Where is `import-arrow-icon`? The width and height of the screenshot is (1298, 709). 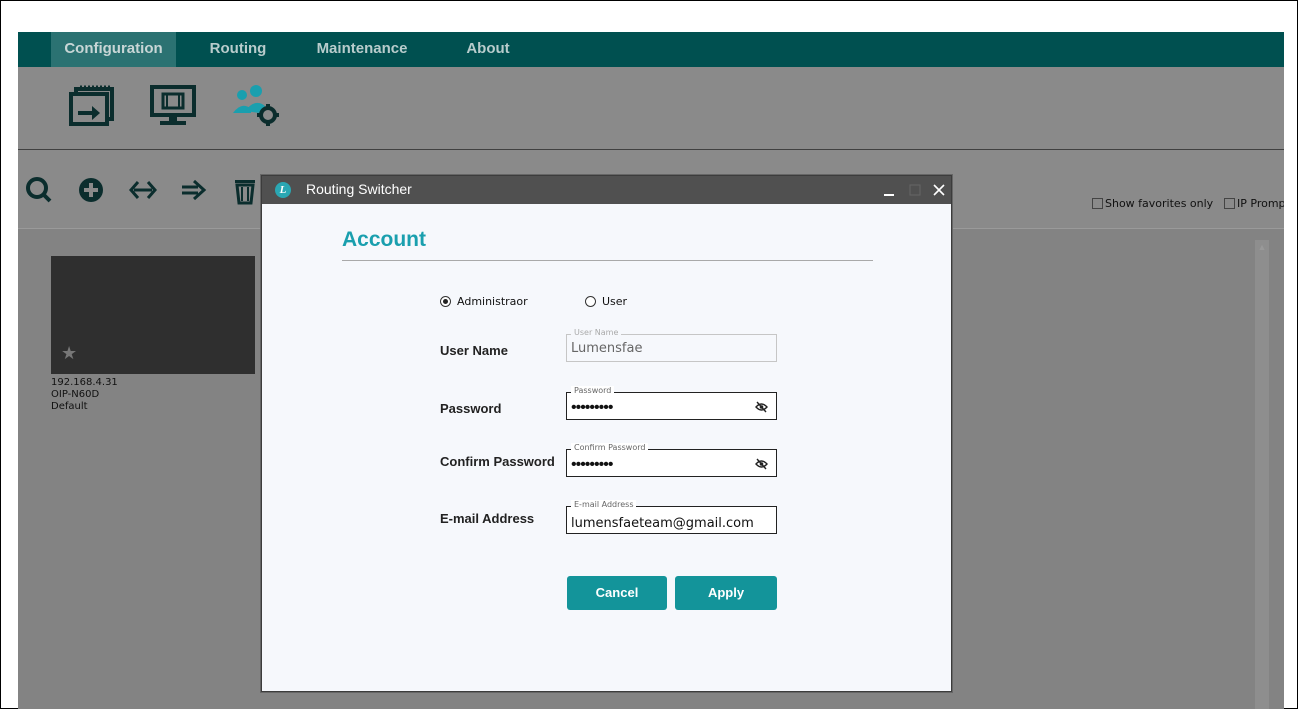
import-arrow-icon is located at coordinates (193, 190).